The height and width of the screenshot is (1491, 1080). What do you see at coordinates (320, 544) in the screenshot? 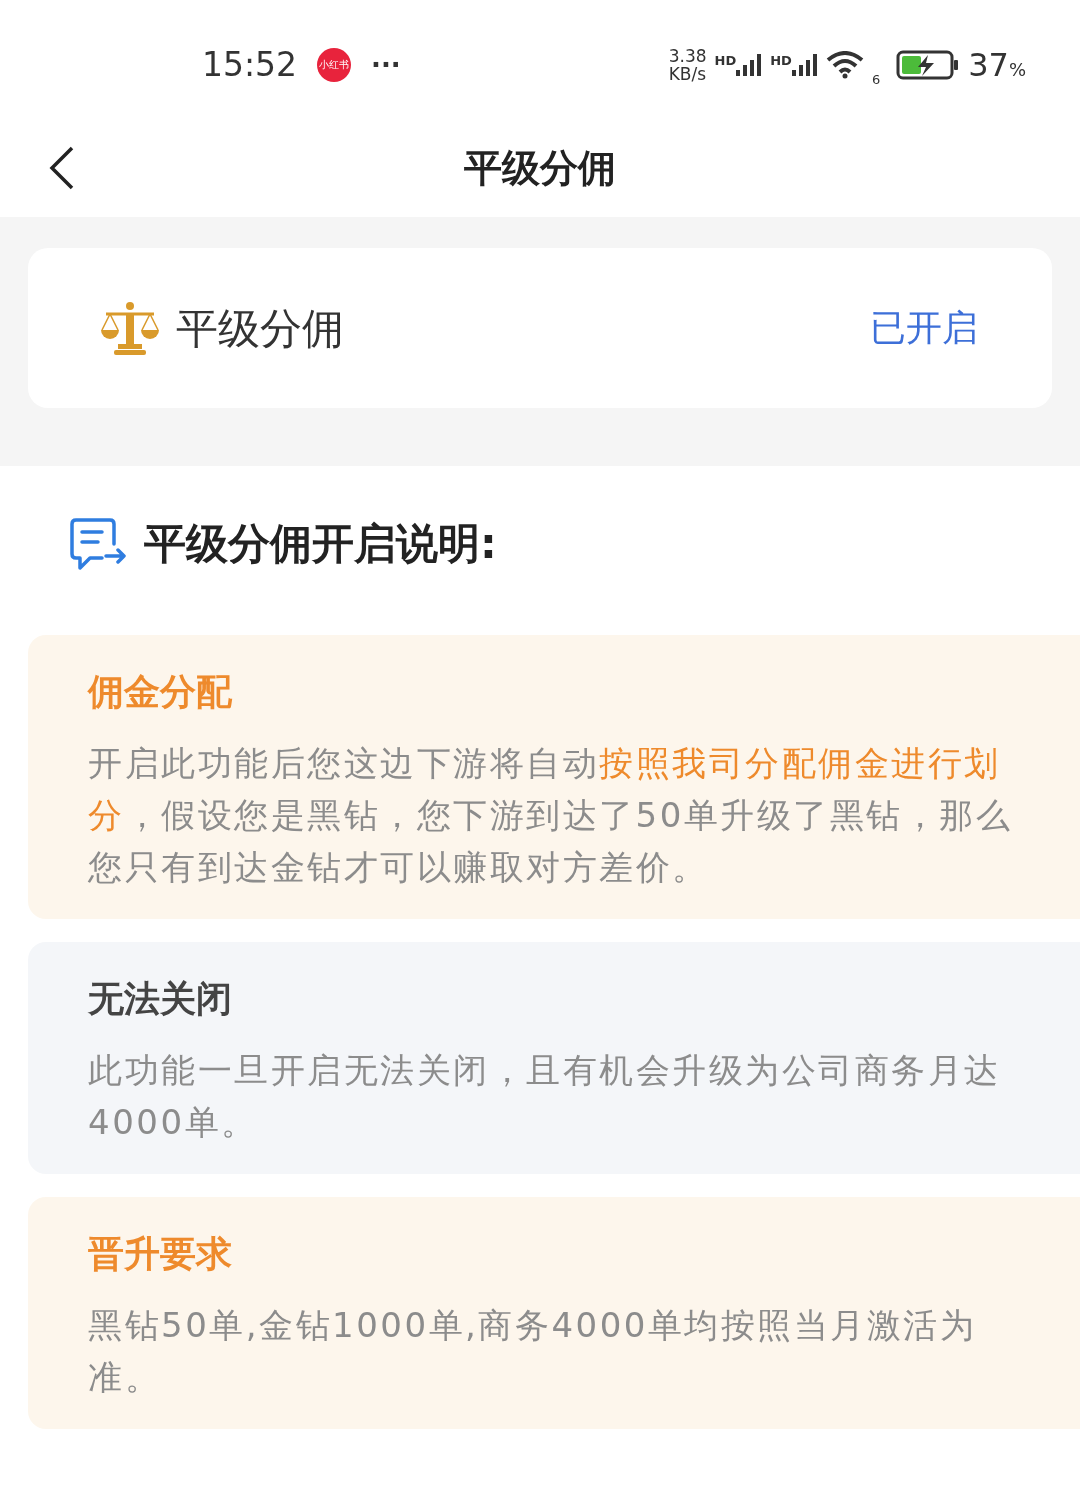
I see `section-title: 平级分佣开启说明:` at bounding box center [320, 544].